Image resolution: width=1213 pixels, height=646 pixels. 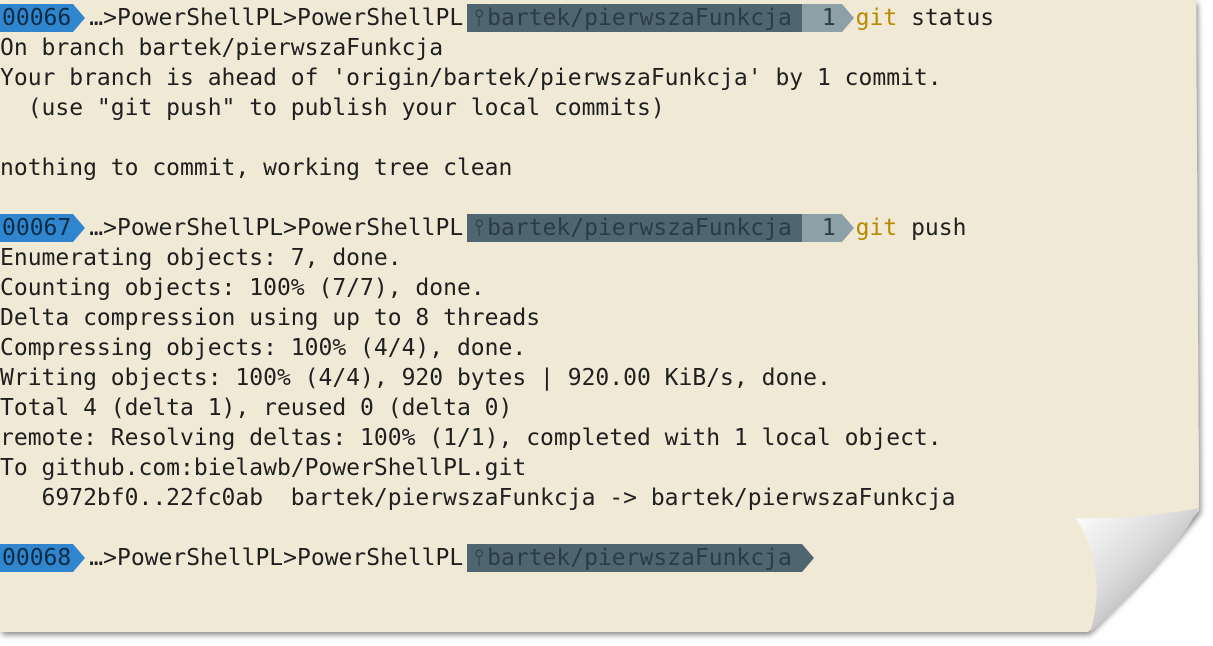 I want to click on output-line: nothing to commit, working tree clean, so click(x=256, y=168).